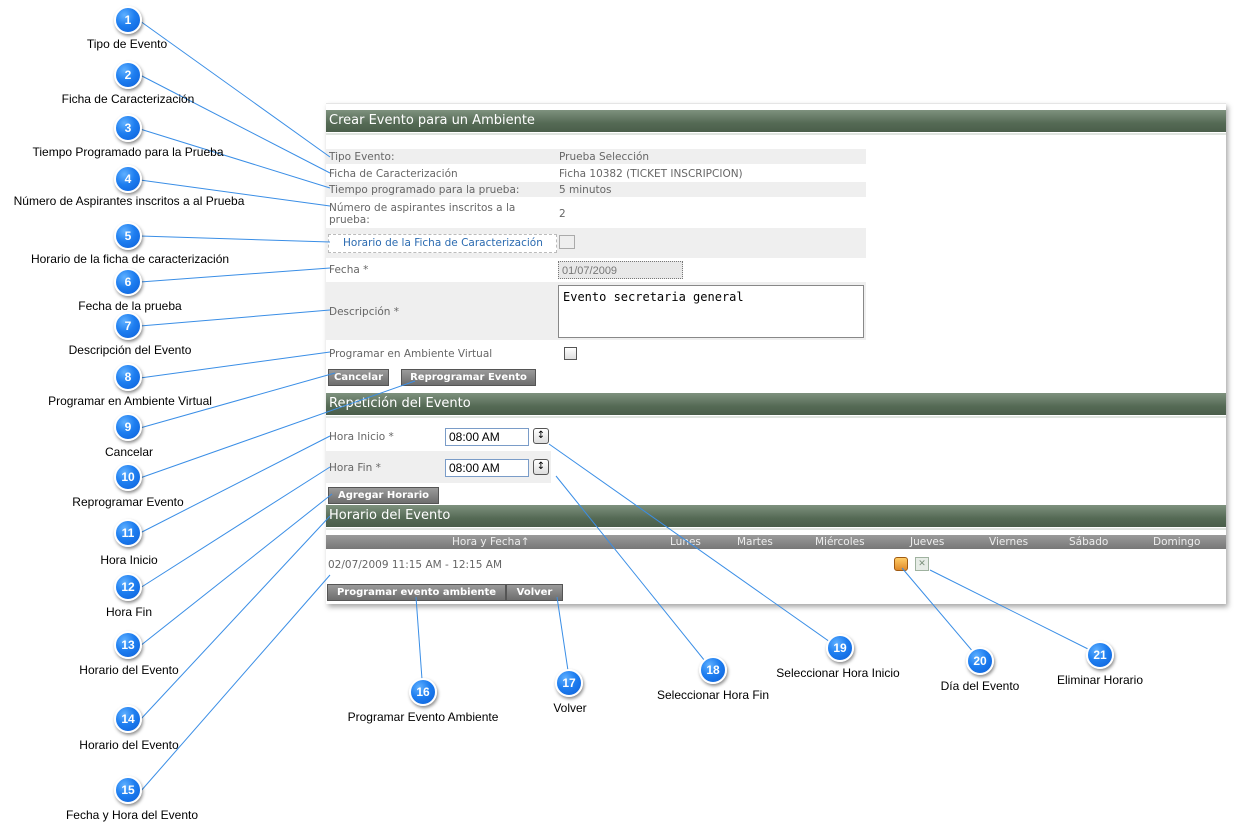  I want to click on callout-caption: Programar en Ambiente Virtual, so click(130, 401).